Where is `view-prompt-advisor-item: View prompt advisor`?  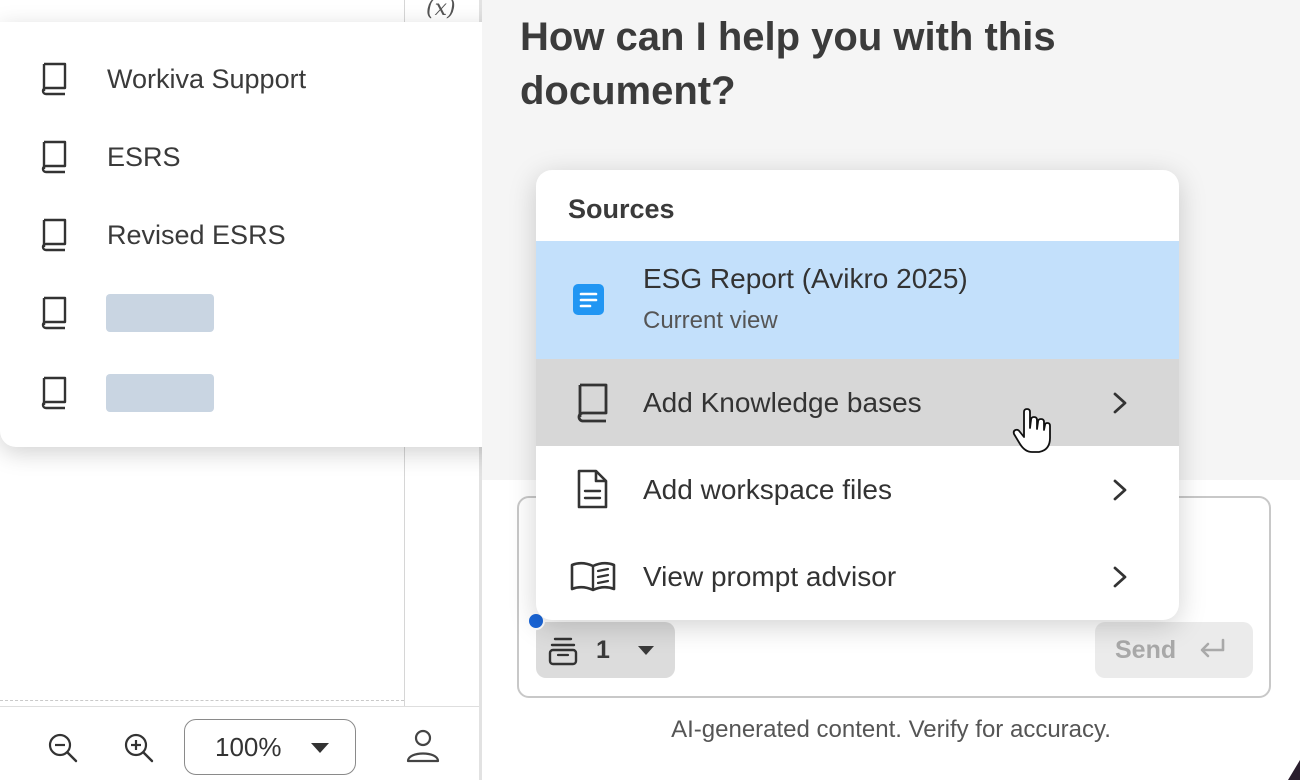 view-prompt-advisor-item: View prompt advisor is located at coordinates (857, 576).